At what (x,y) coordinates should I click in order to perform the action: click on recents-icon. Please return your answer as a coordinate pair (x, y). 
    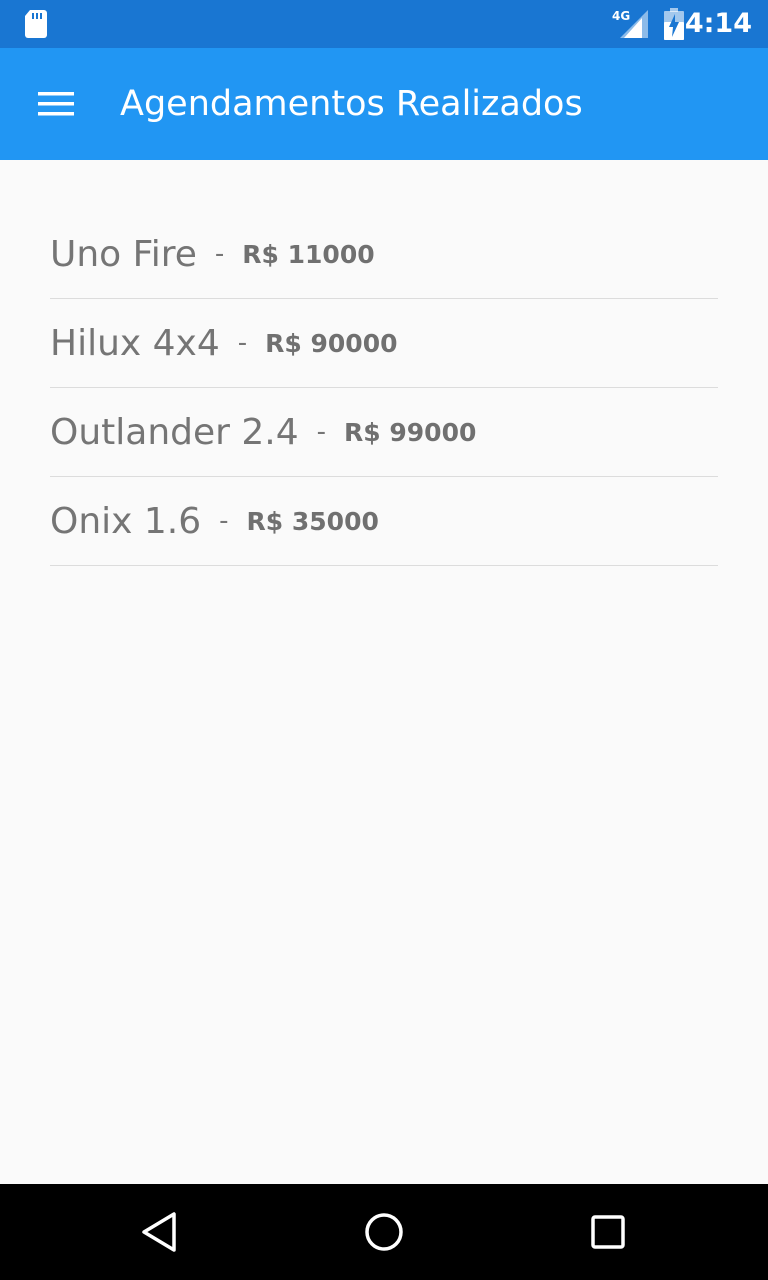
    Looking at the image, I should click on (608, 1232).